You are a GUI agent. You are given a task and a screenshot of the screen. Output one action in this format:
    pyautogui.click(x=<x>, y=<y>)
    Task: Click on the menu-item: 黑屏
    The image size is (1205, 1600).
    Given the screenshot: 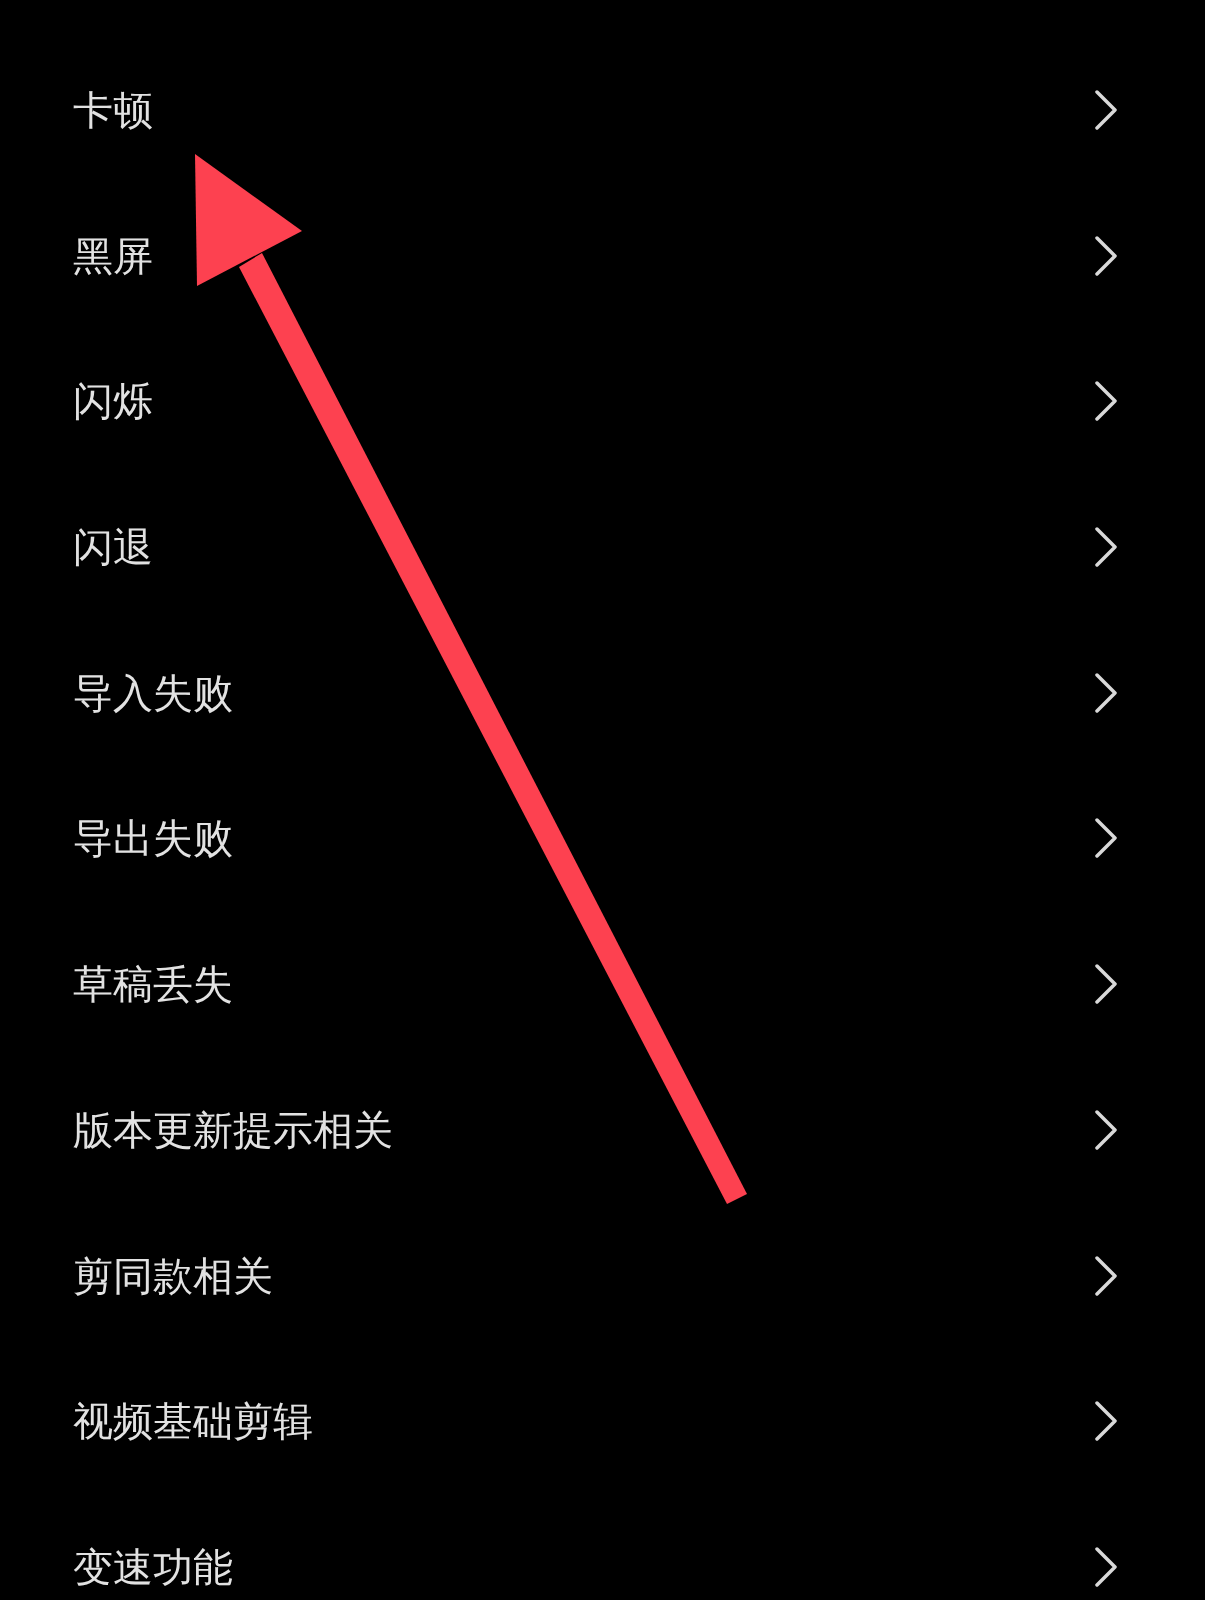 What is the action you would take?
    pyautogui.click(x=602, y=255)
    